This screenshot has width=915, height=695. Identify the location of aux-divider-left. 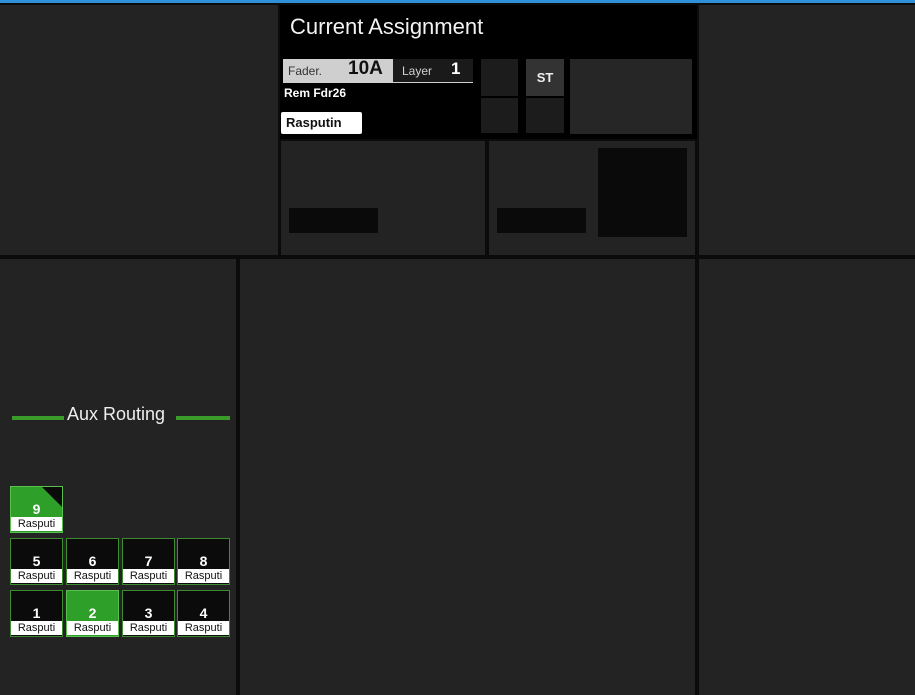
(38, 418).